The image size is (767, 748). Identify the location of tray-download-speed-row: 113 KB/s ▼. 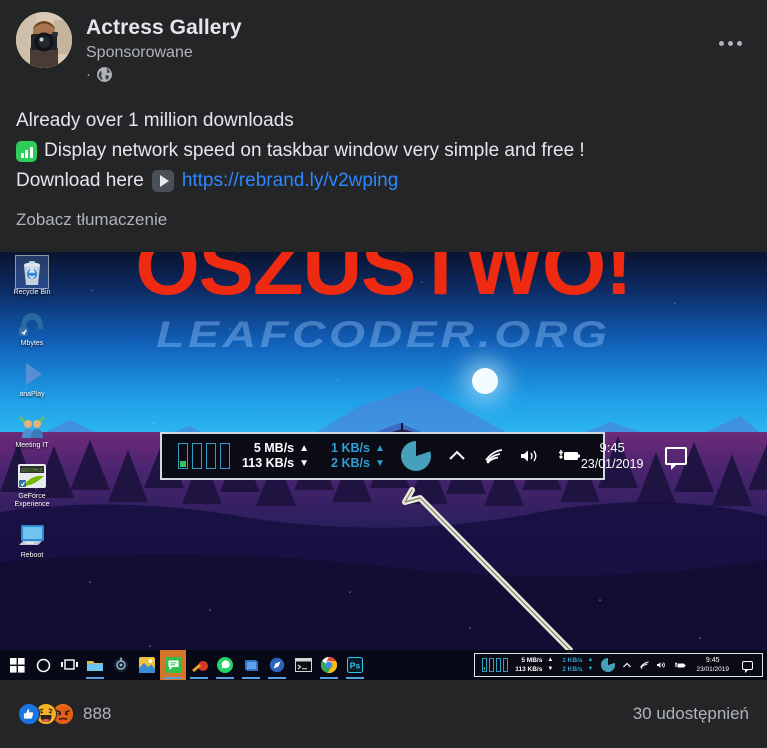
(534, 669).